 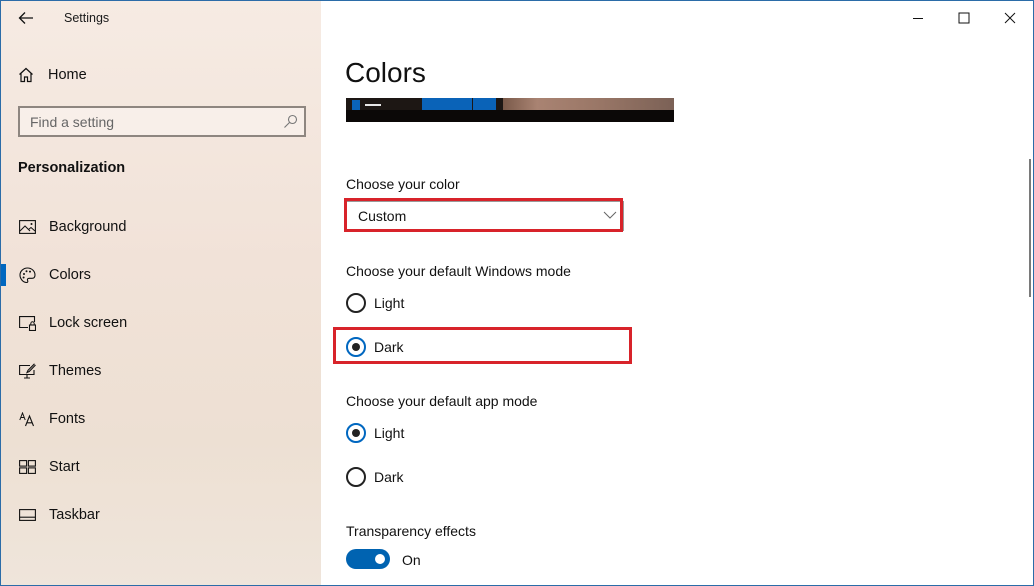 I want to click on maximize-button, so click(x=964, y=18).